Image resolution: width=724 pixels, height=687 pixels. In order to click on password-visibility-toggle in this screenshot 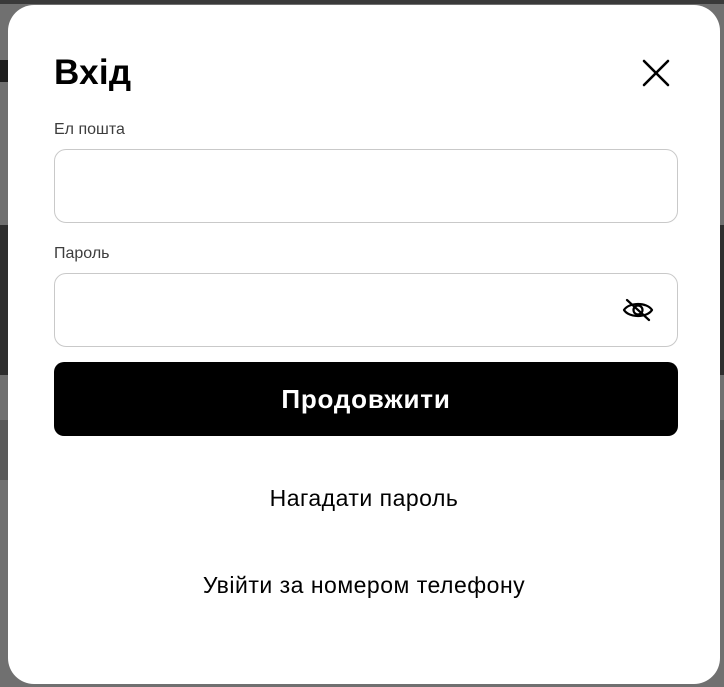, I will do `click(638, 310)`.